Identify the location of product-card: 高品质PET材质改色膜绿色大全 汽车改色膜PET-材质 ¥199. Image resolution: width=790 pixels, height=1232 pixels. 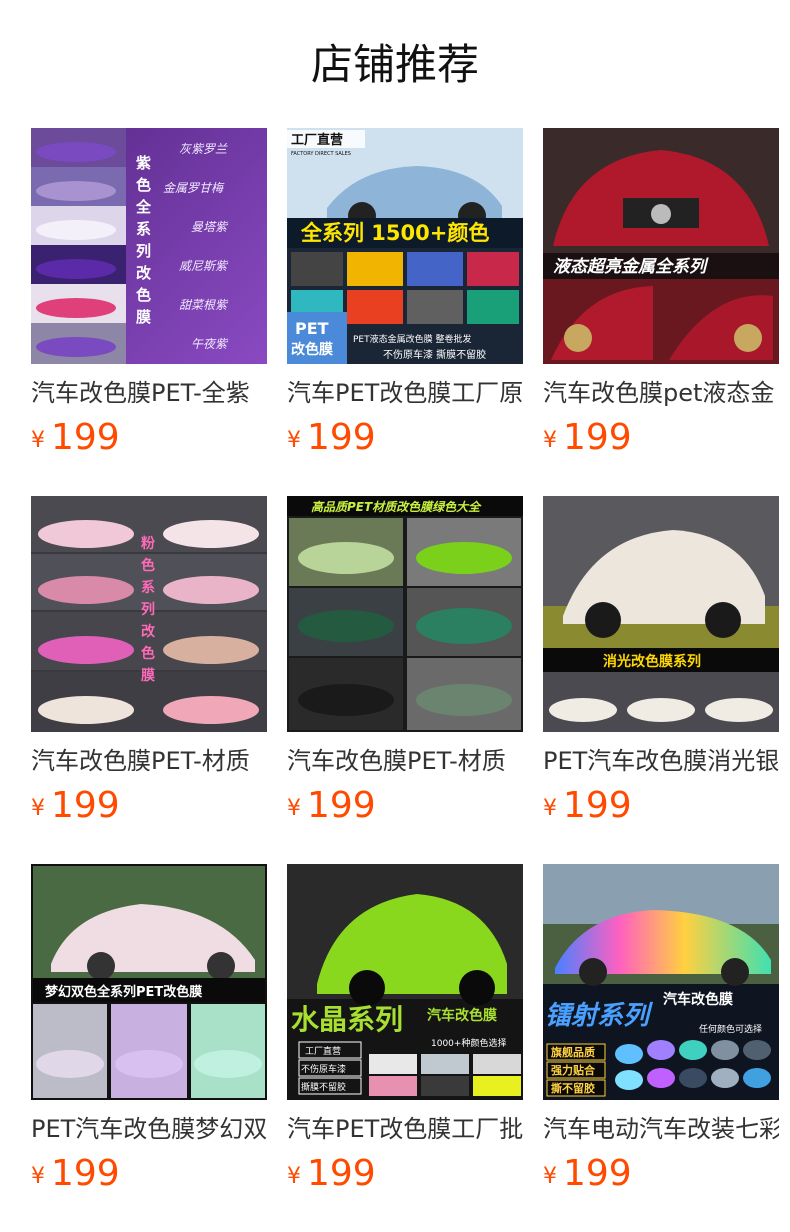
(405, 666).